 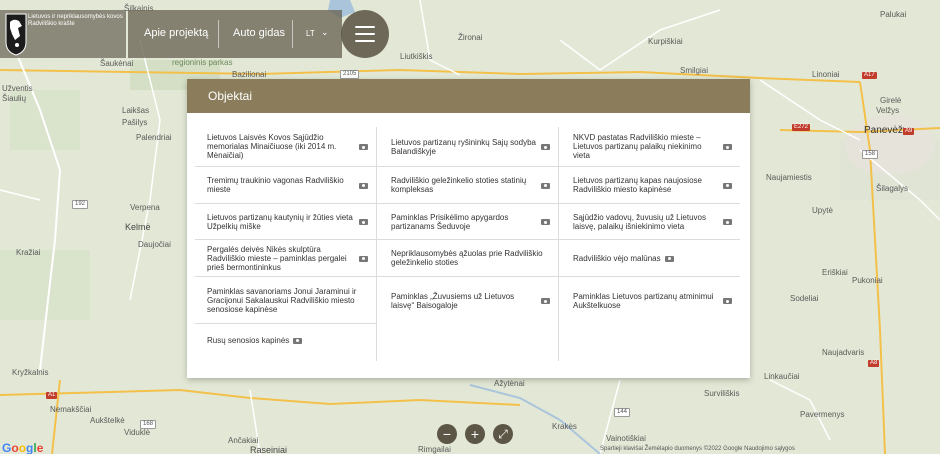 I want to click on object-title: Radviliškio vėjo malūnas, so click(x=617, y=258).